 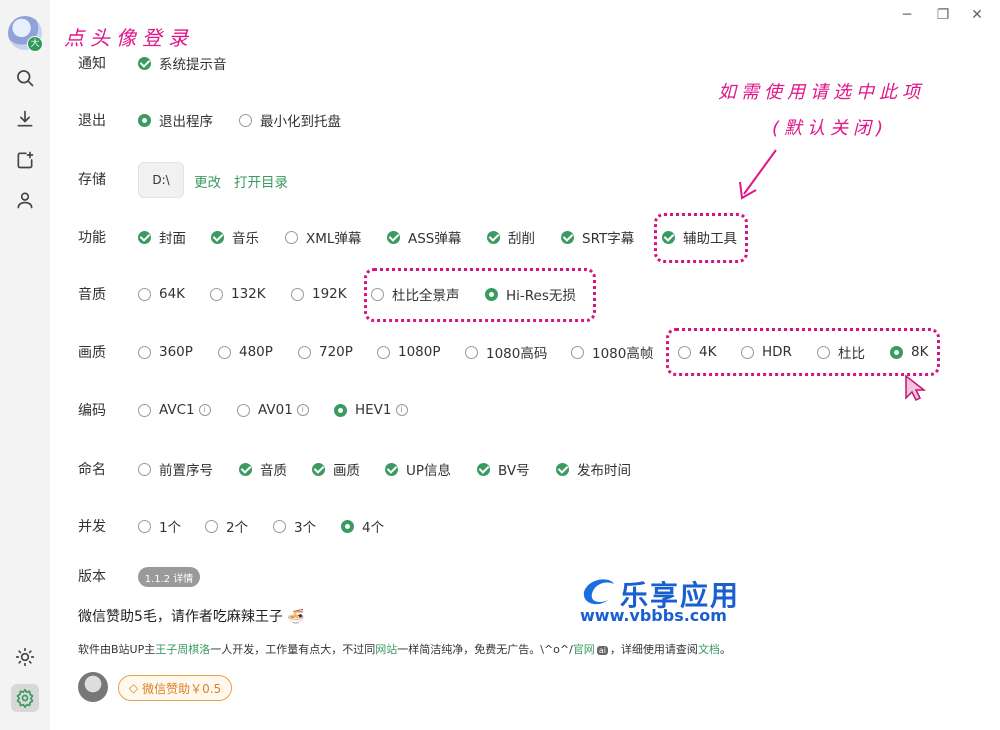 What do you see at coordinates (290, 120) in the screenshot?
I see `minimize-tray-radio: 最小化到托盘` at bounding box center [290, 120].